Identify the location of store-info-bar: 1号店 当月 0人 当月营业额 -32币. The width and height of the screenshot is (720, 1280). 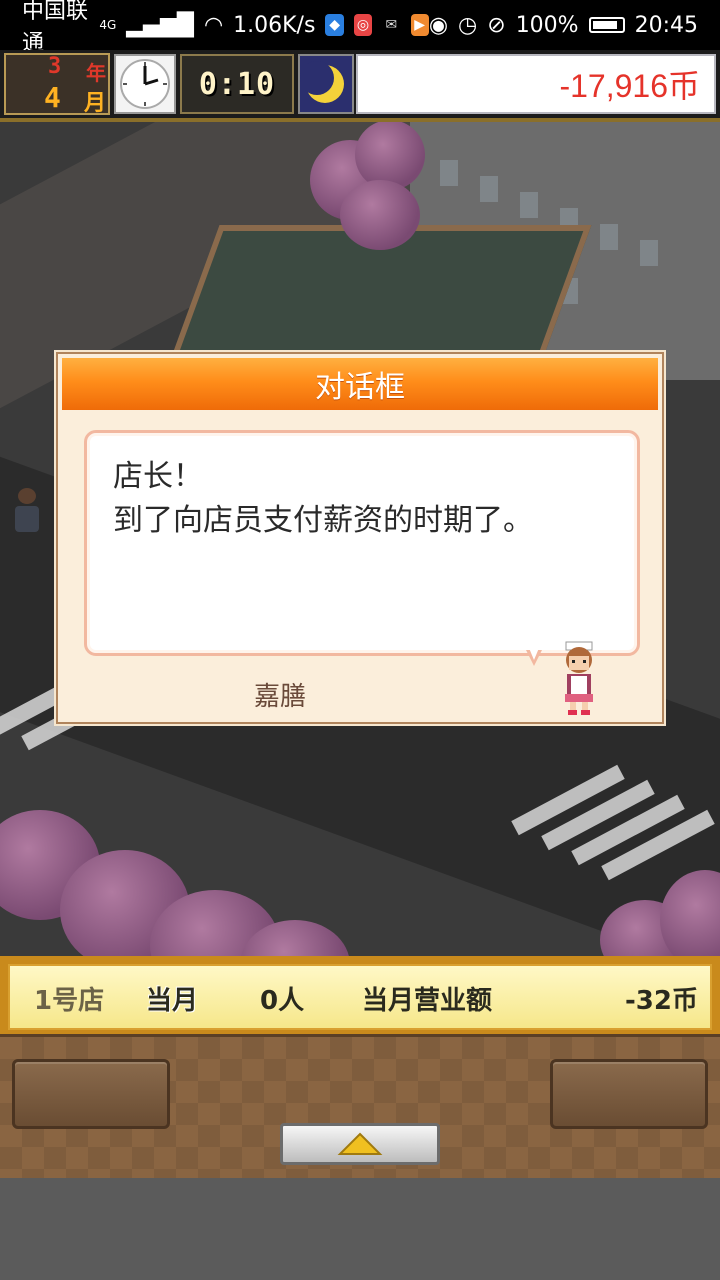
(360, 995).